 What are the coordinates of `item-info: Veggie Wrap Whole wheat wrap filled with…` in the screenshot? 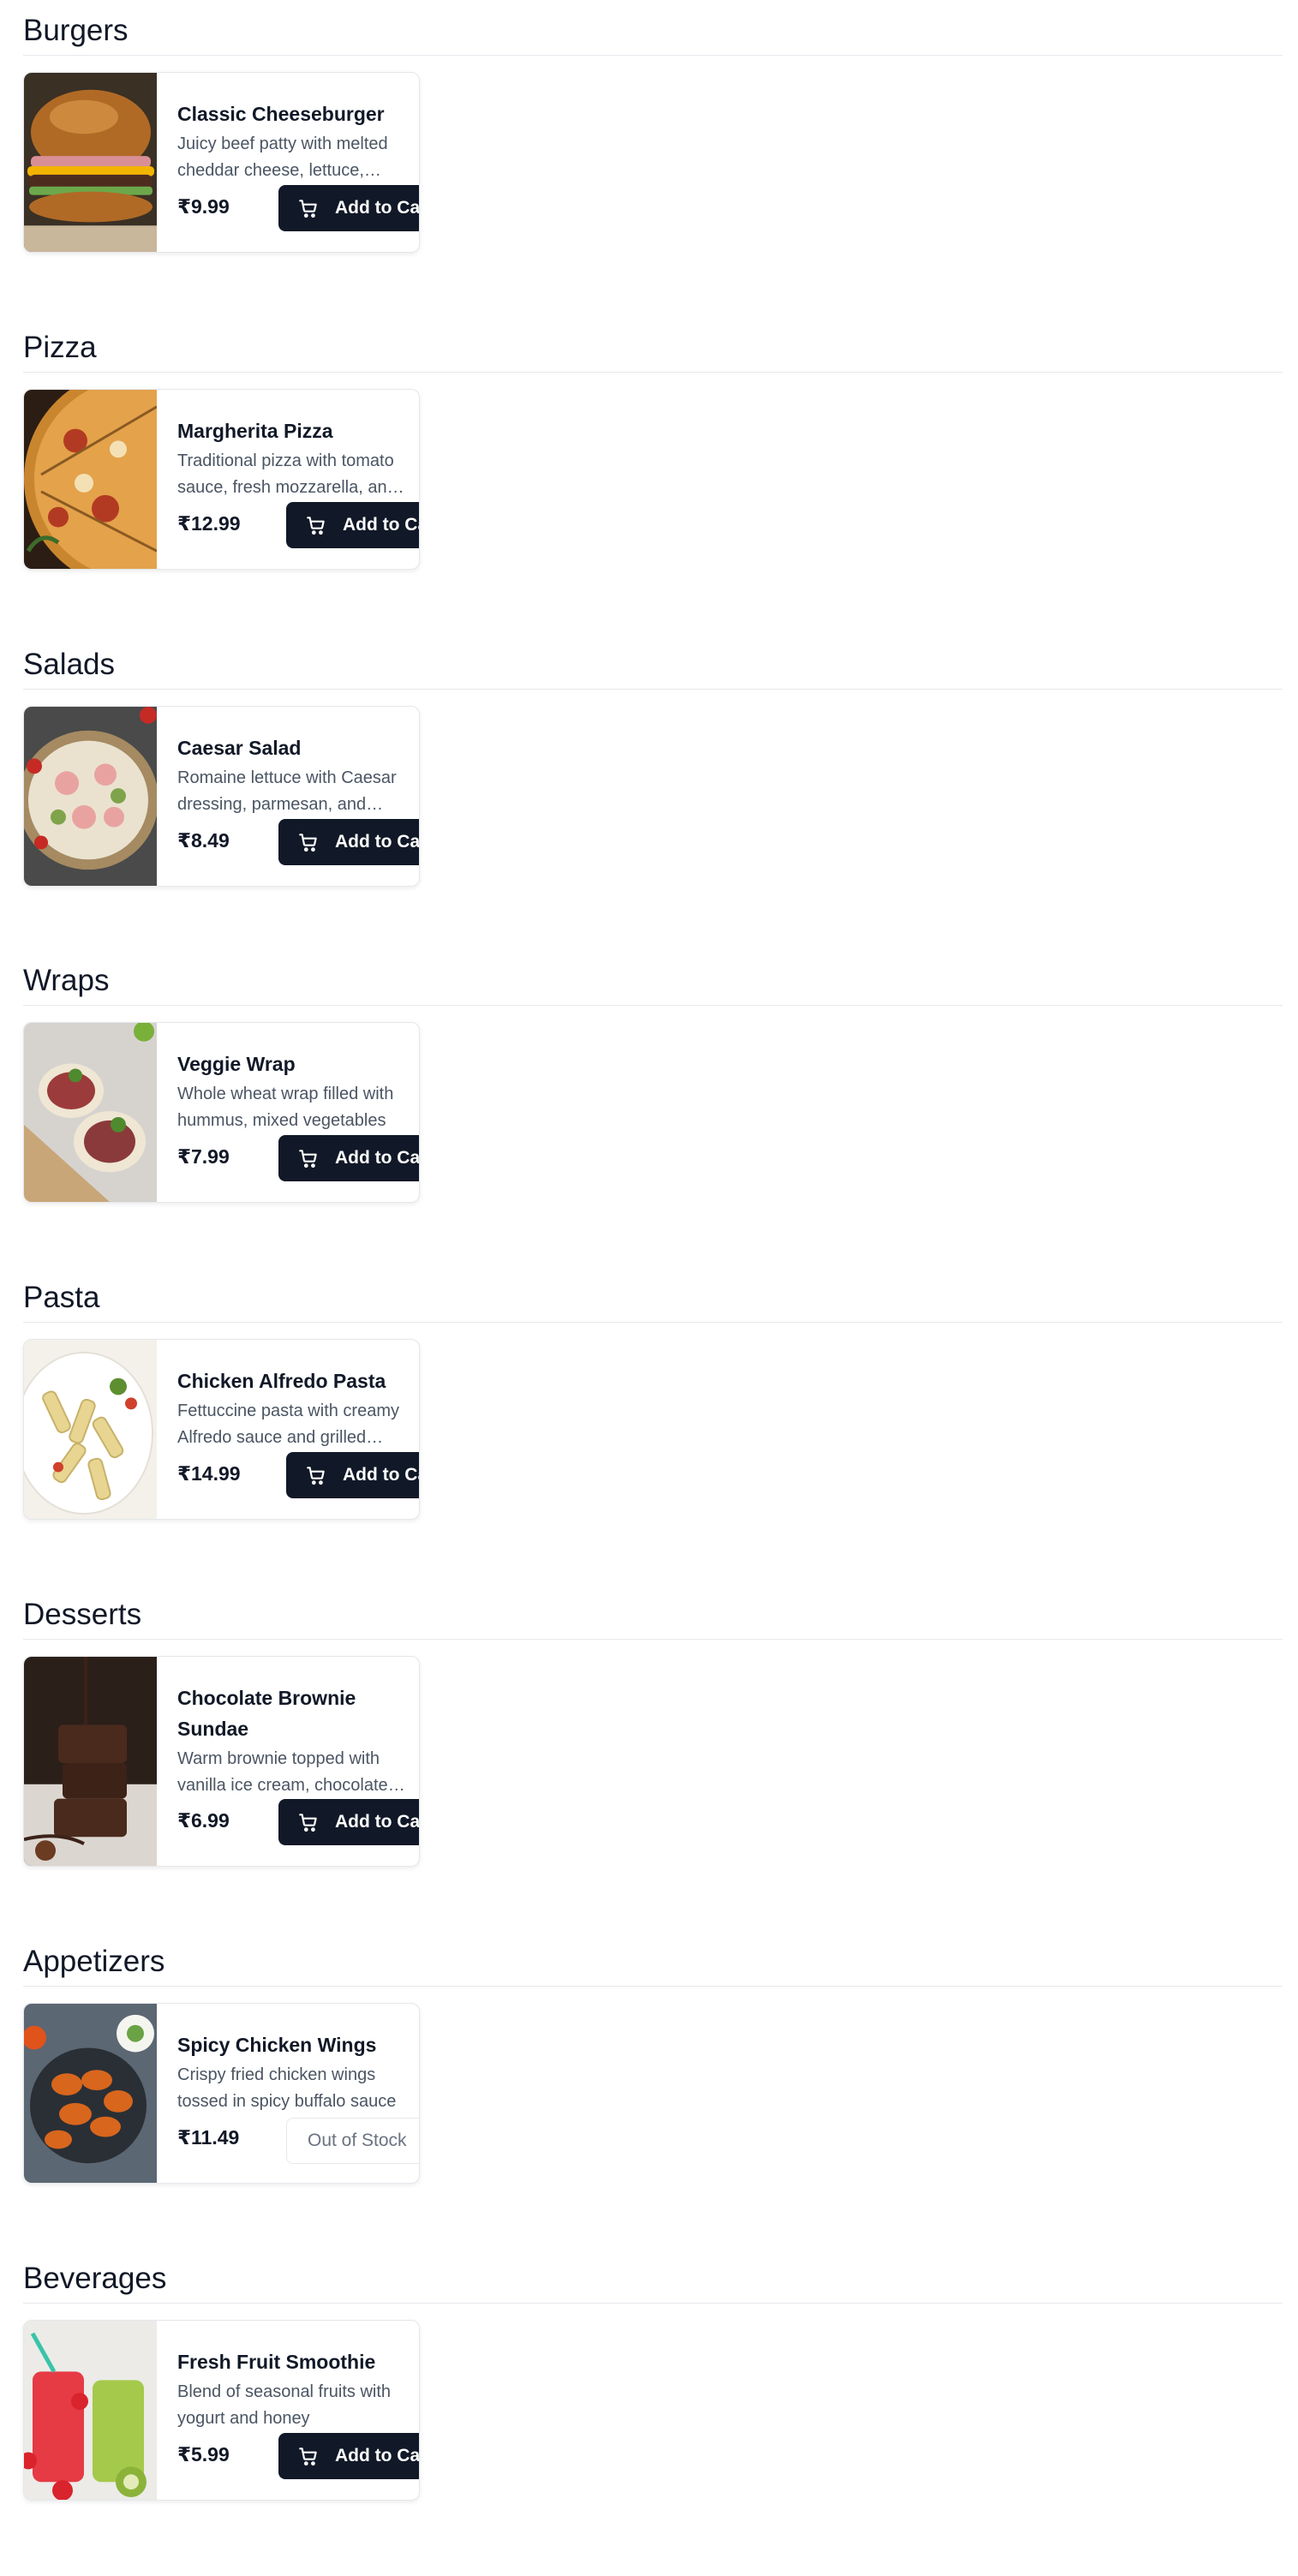 It's located at (292, 1091).